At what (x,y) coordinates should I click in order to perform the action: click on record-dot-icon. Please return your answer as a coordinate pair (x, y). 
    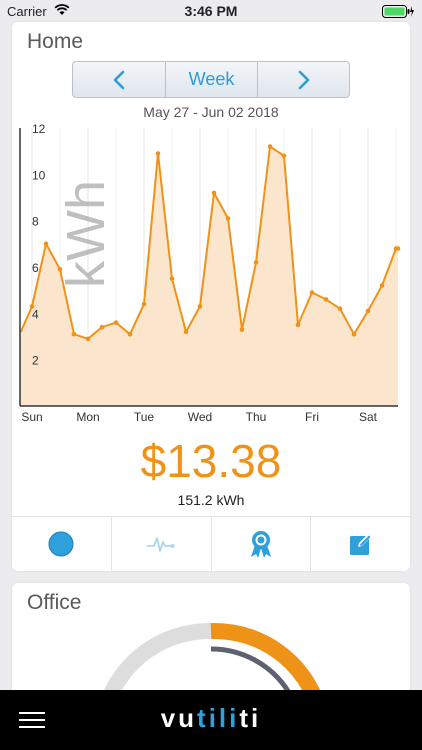
    Looking at the image, I should click on (61, 544).